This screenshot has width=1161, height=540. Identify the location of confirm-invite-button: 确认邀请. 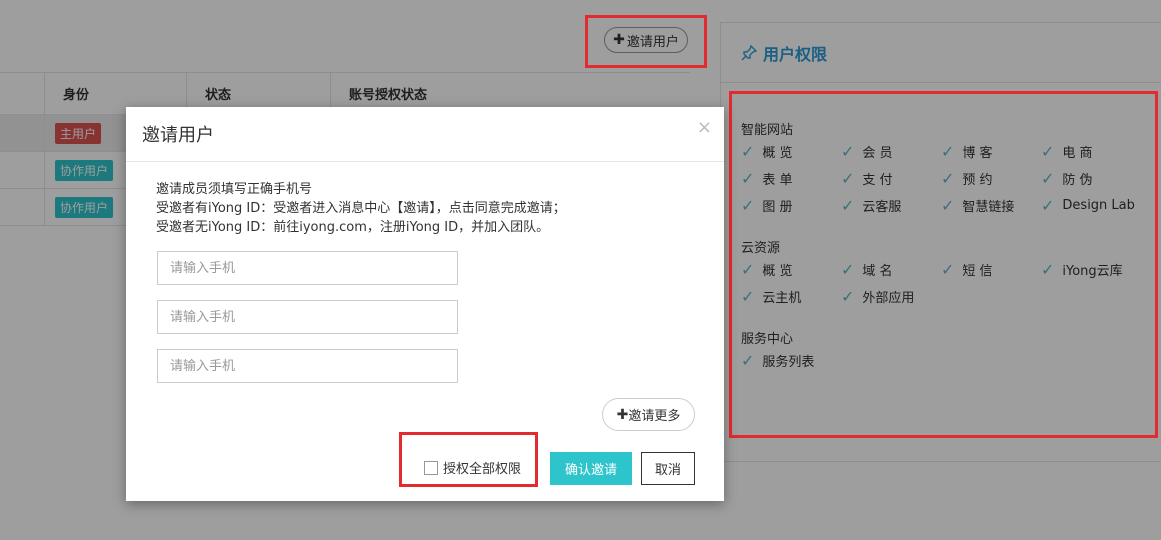
(591, 468).